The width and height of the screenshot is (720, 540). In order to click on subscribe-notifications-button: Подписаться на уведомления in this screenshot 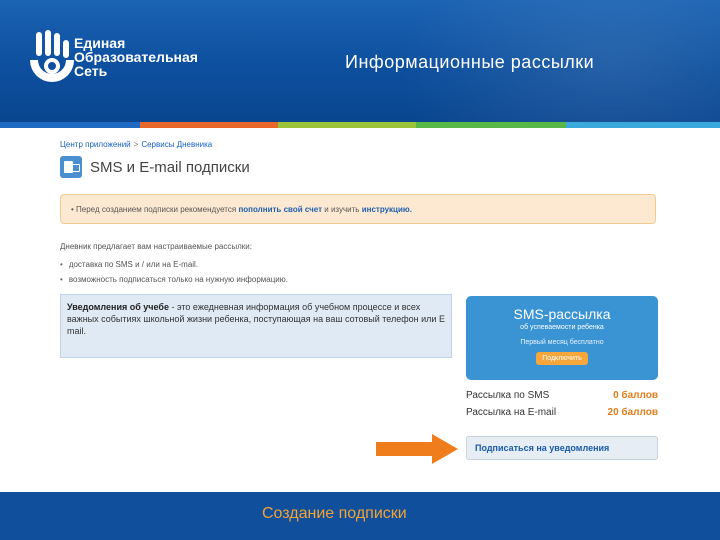, I will do `click(562, 448)`.